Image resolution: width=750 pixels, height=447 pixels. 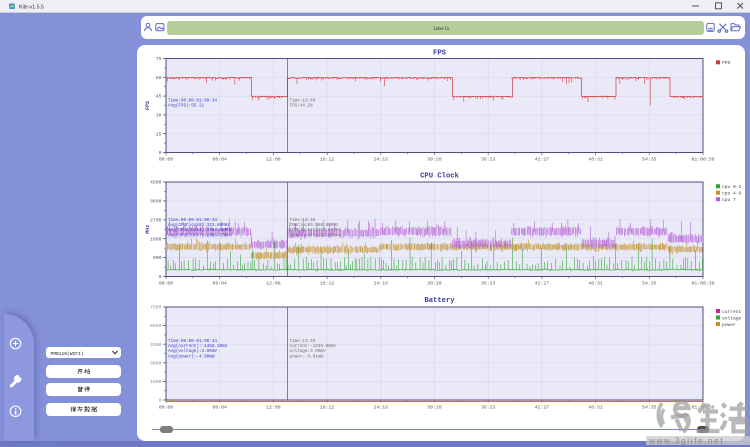 What do you see at coordinates (200, 235) in the screenshot?
I see `svg-text: Avg(CPUClock7):2096.33MHz` at bounding box center [200, 235].